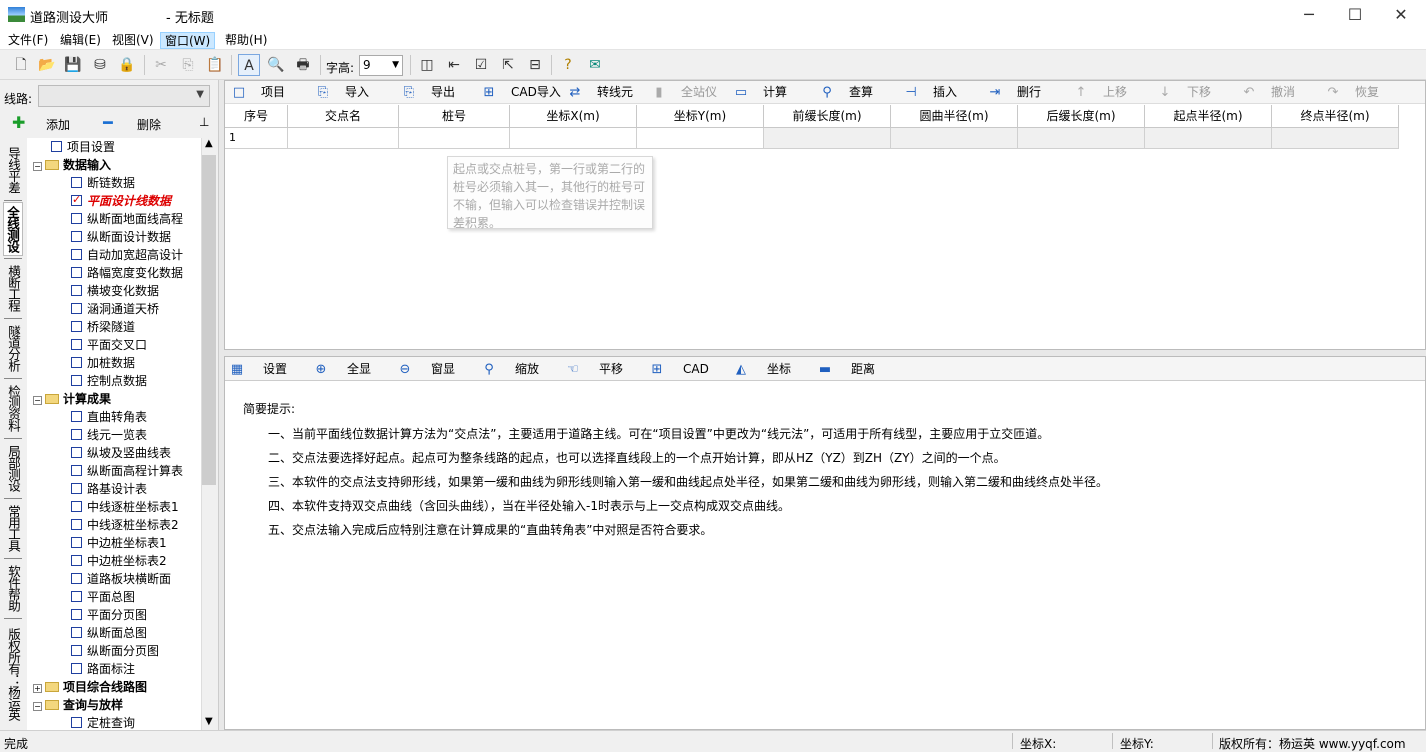  What do you see at coordinates (209, 320) in the screenshot?
I see `tree-scroll-thumb` at bounding box center [209, 320].